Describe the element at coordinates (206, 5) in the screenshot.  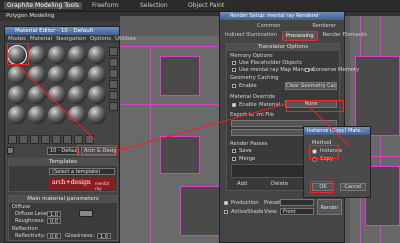
I see `ribbon-tab-object-paint: Object Paint` at that location.